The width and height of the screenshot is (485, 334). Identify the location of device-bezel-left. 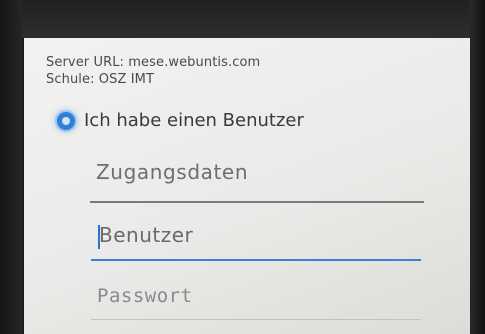
(11, 167).